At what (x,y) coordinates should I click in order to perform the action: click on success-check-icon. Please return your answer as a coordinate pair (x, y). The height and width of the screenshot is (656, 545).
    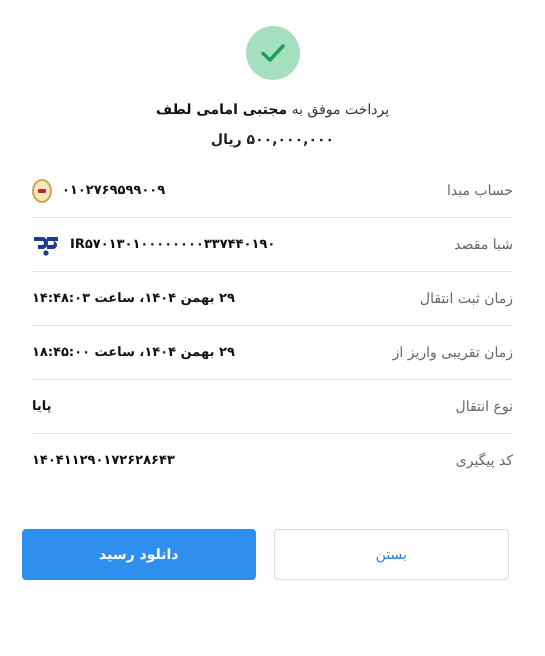
    Looking at the image, I should click on (273, 53).